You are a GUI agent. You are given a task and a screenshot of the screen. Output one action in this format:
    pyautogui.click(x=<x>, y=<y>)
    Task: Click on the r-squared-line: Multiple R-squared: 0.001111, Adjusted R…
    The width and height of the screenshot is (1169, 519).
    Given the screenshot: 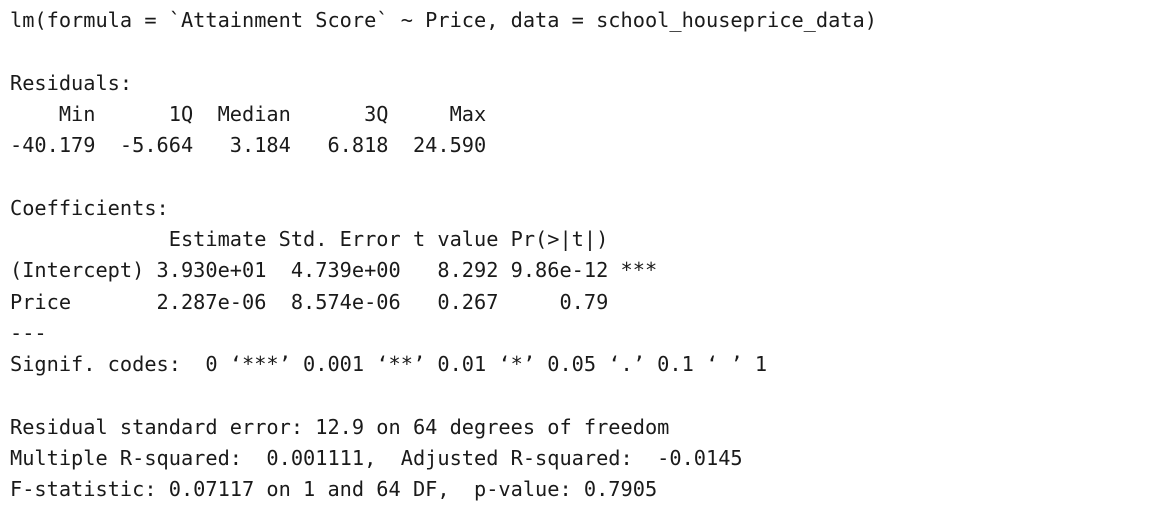 What is the action you would take?
    pyautogui.click(x=382, y=458)
    